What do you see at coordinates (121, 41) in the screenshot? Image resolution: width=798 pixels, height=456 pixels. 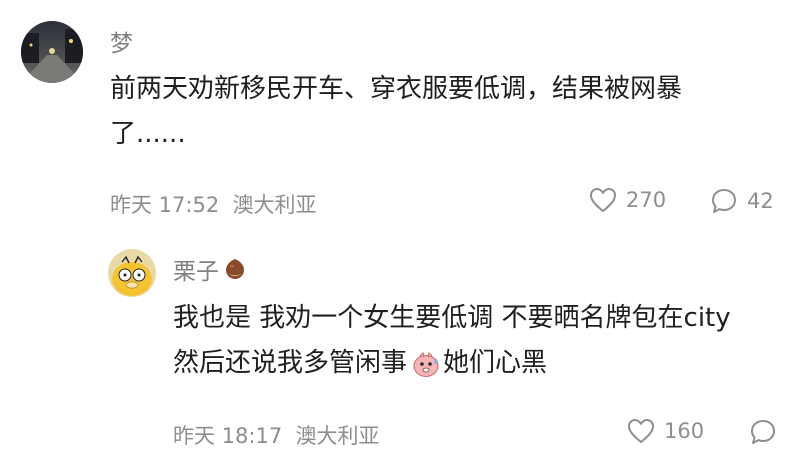 I see `comment-username: 梦` at bounding box center [121, 41].